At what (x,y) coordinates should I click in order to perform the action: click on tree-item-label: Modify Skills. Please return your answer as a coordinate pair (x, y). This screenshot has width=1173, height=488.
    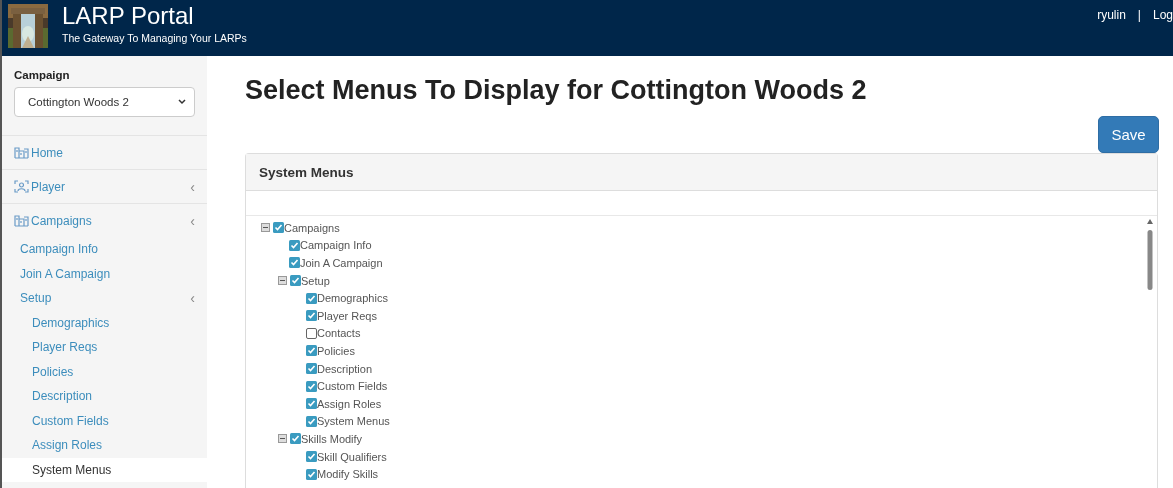
    Looking at the image, I should click on (348, 474).